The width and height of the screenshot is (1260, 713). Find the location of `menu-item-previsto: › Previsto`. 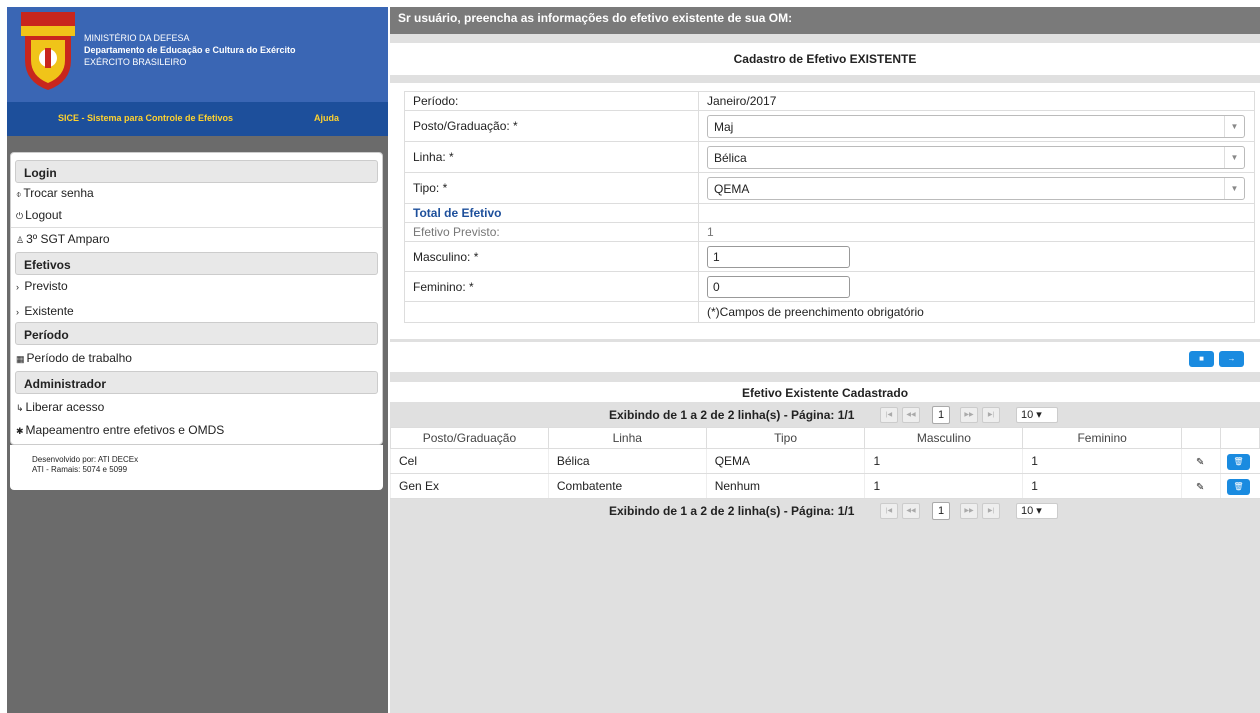

menu-item-previsto: › Previsto is located at coordinates (42, 286).